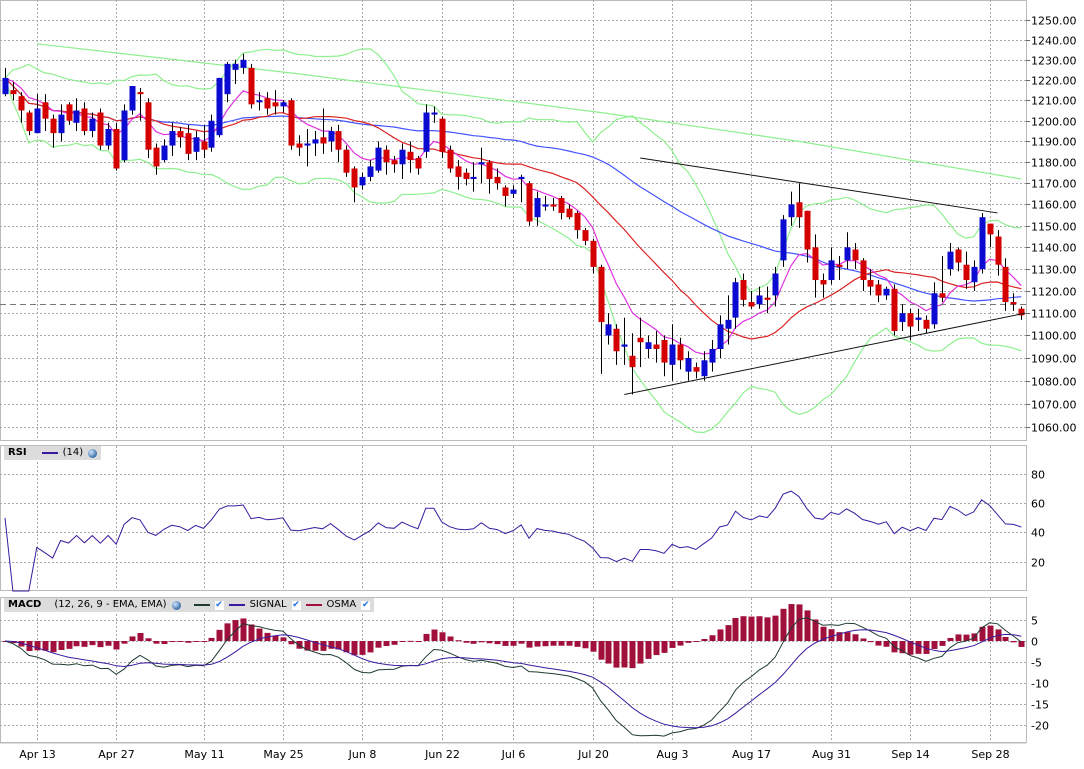 This screenshot has width=1084, height=769. I want to click on osma-swatch, so click(313, 605).